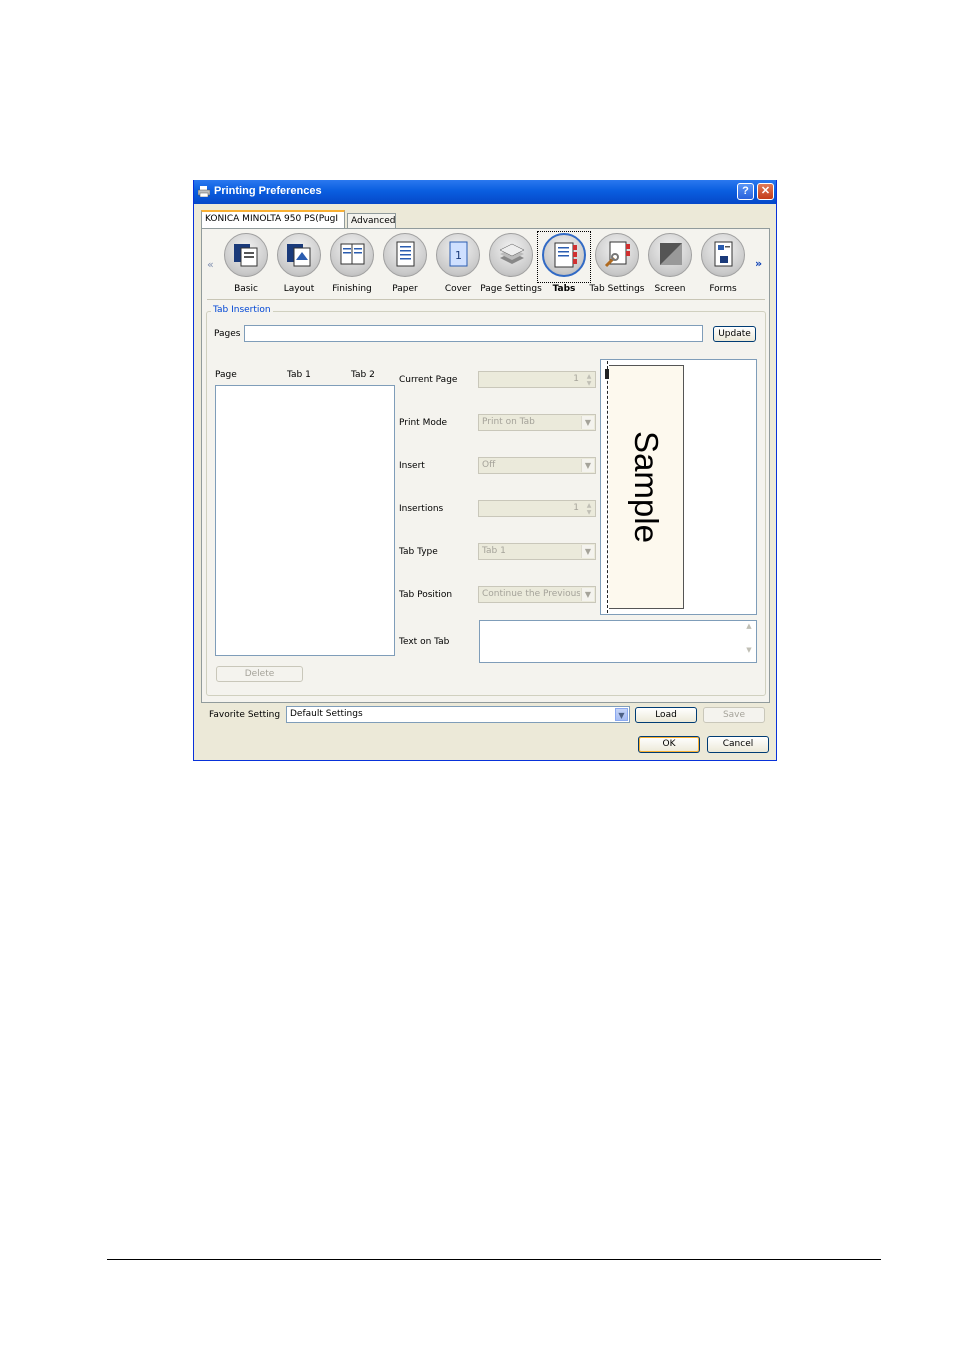 The height and width of the screenshot is (1352, 953). I want to click on scroll-left-icon: «, so click(210, 264).